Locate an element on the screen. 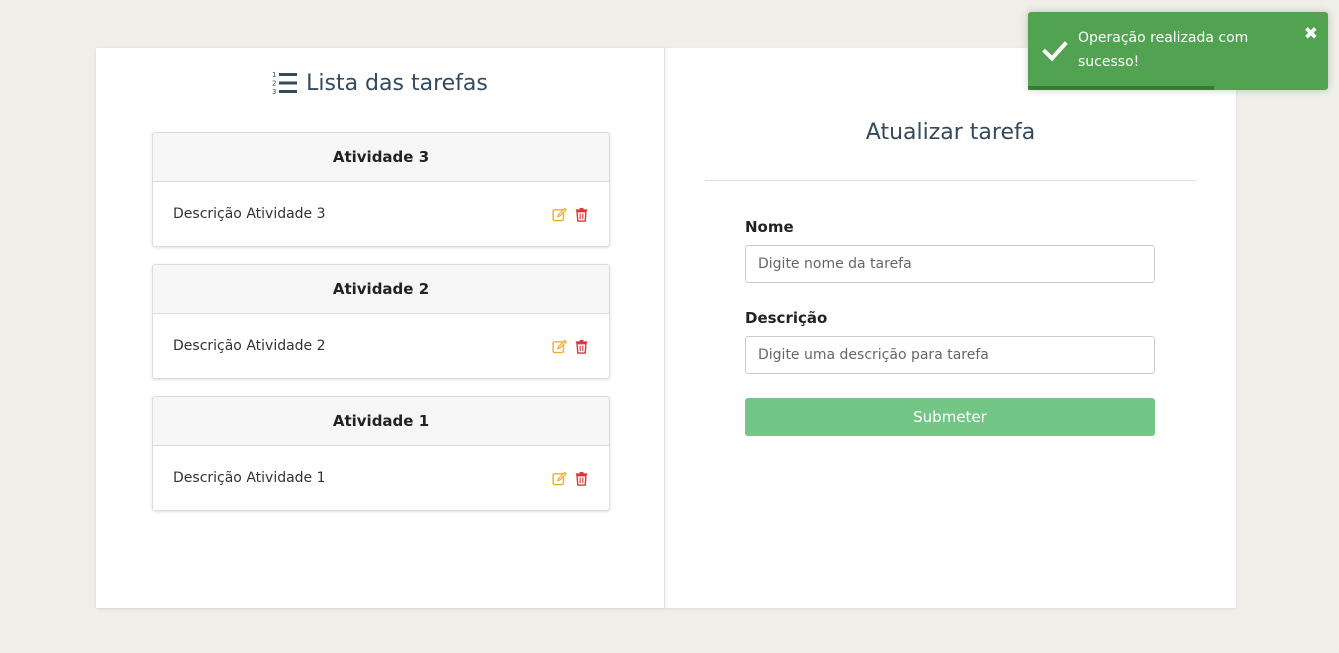 Image resolution: width=1339 pixels, height=653 pixels. name-input is located at coordinates (950, 264).